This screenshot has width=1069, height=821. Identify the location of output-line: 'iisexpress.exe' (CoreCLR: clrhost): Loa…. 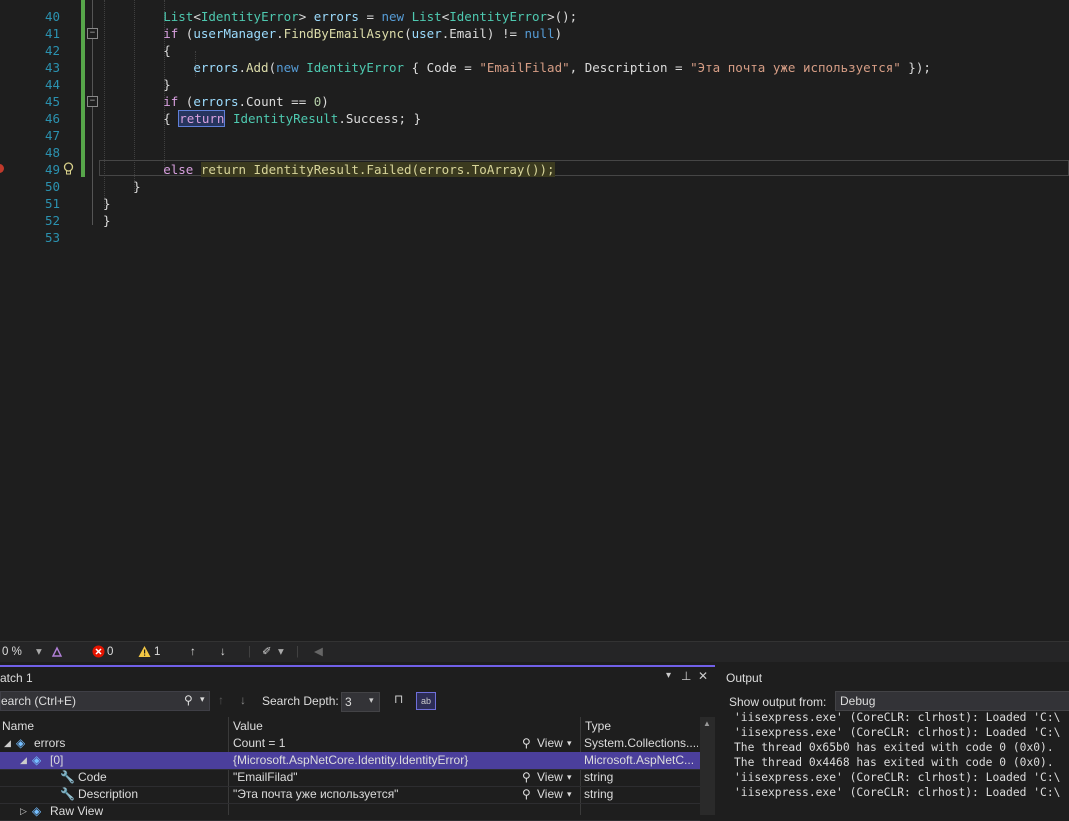
(897, 732).